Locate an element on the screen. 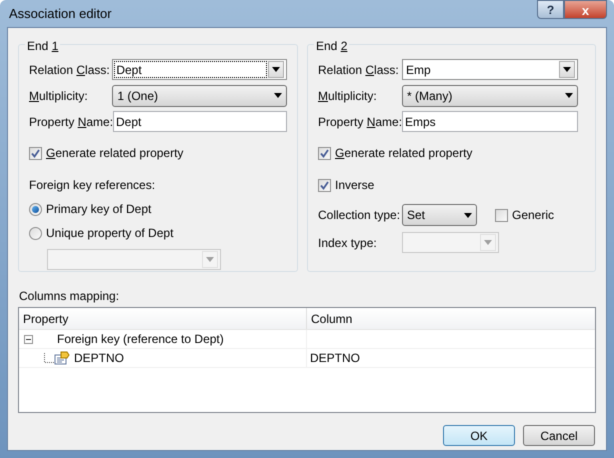 The image size is (614, 458). field-label: Collection type: is located at coordinates (360, 215).